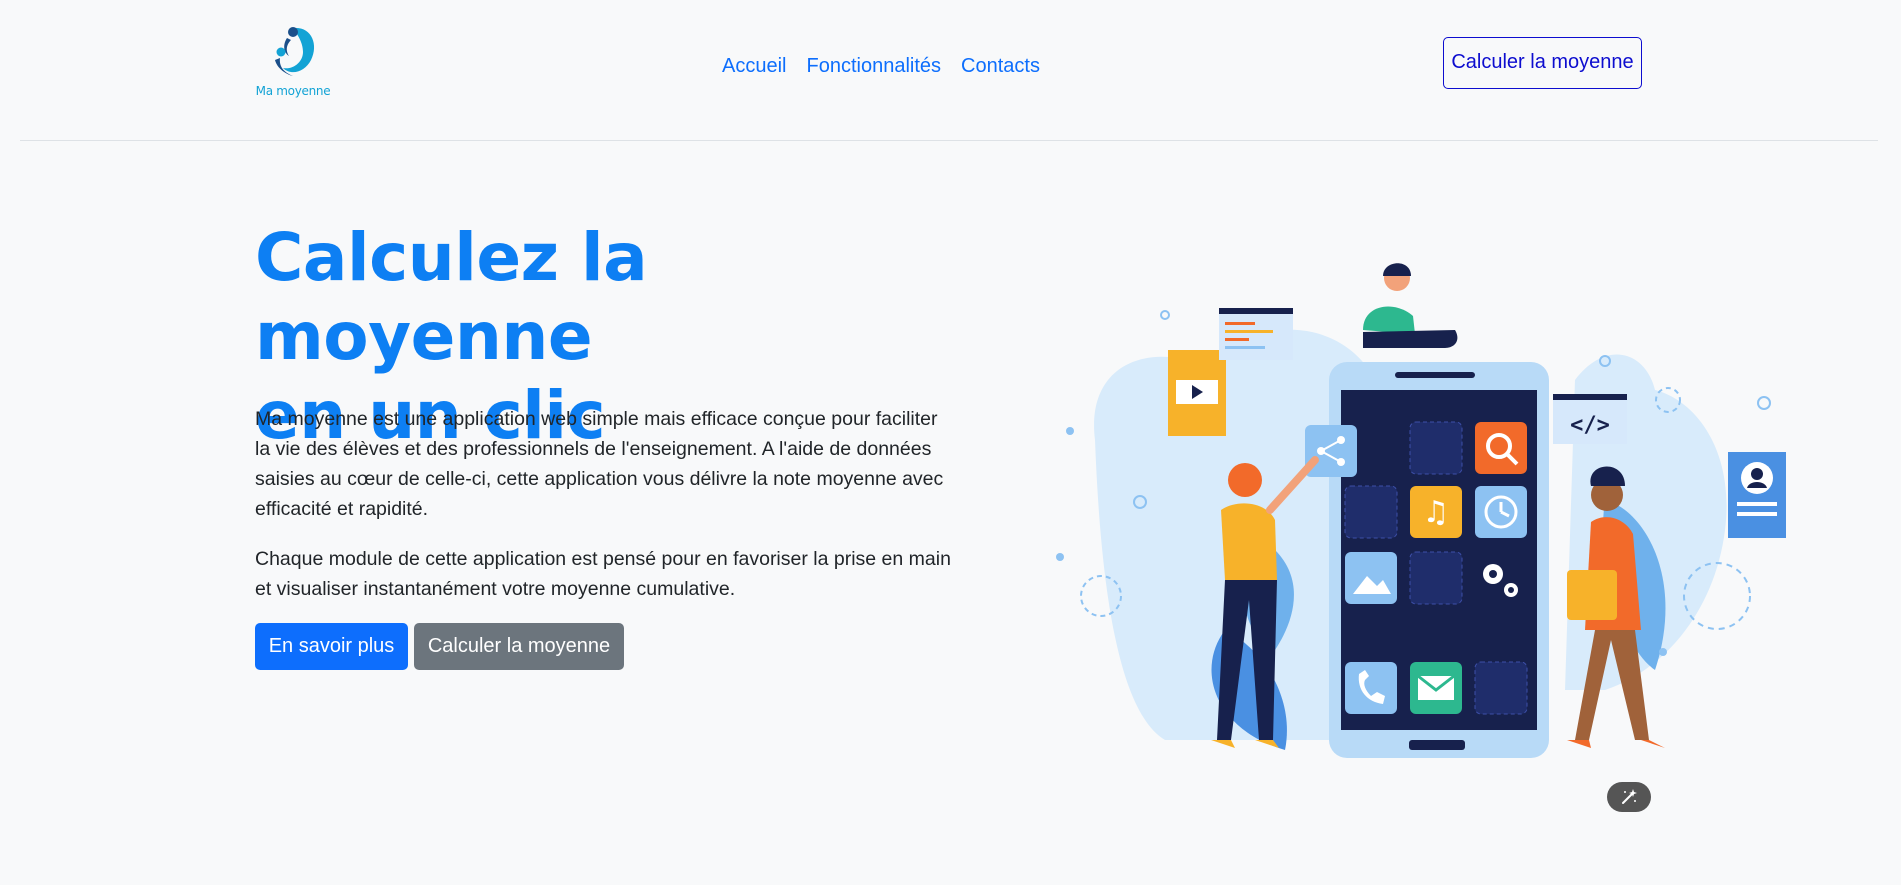 Image resolution: width=1901 pixels, height=885 pixels. I want to click on logo-text: Ma moyenne, so click(293, 91).